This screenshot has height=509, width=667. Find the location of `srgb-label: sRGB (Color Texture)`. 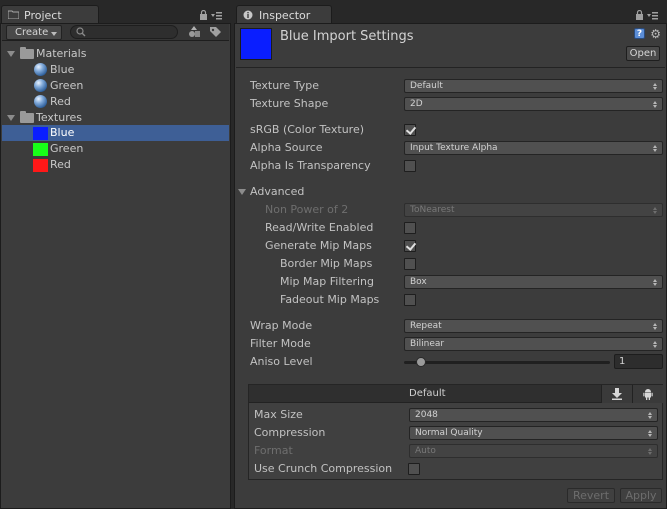

srgb-label: sRGB (Color Texture) is located at coordinates (307, 129).